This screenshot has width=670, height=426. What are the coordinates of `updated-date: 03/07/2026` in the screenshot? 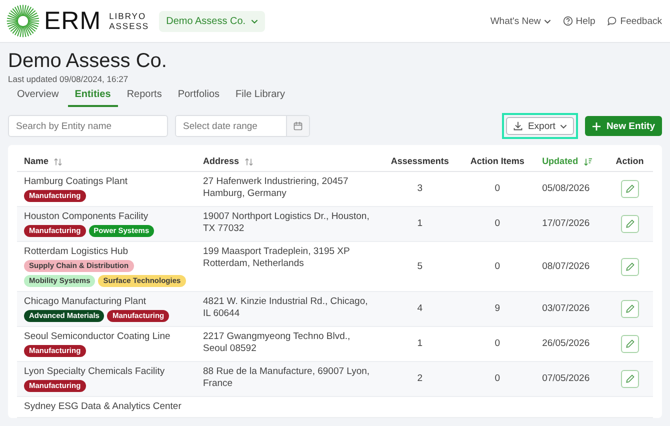 It's located at (566, 308).